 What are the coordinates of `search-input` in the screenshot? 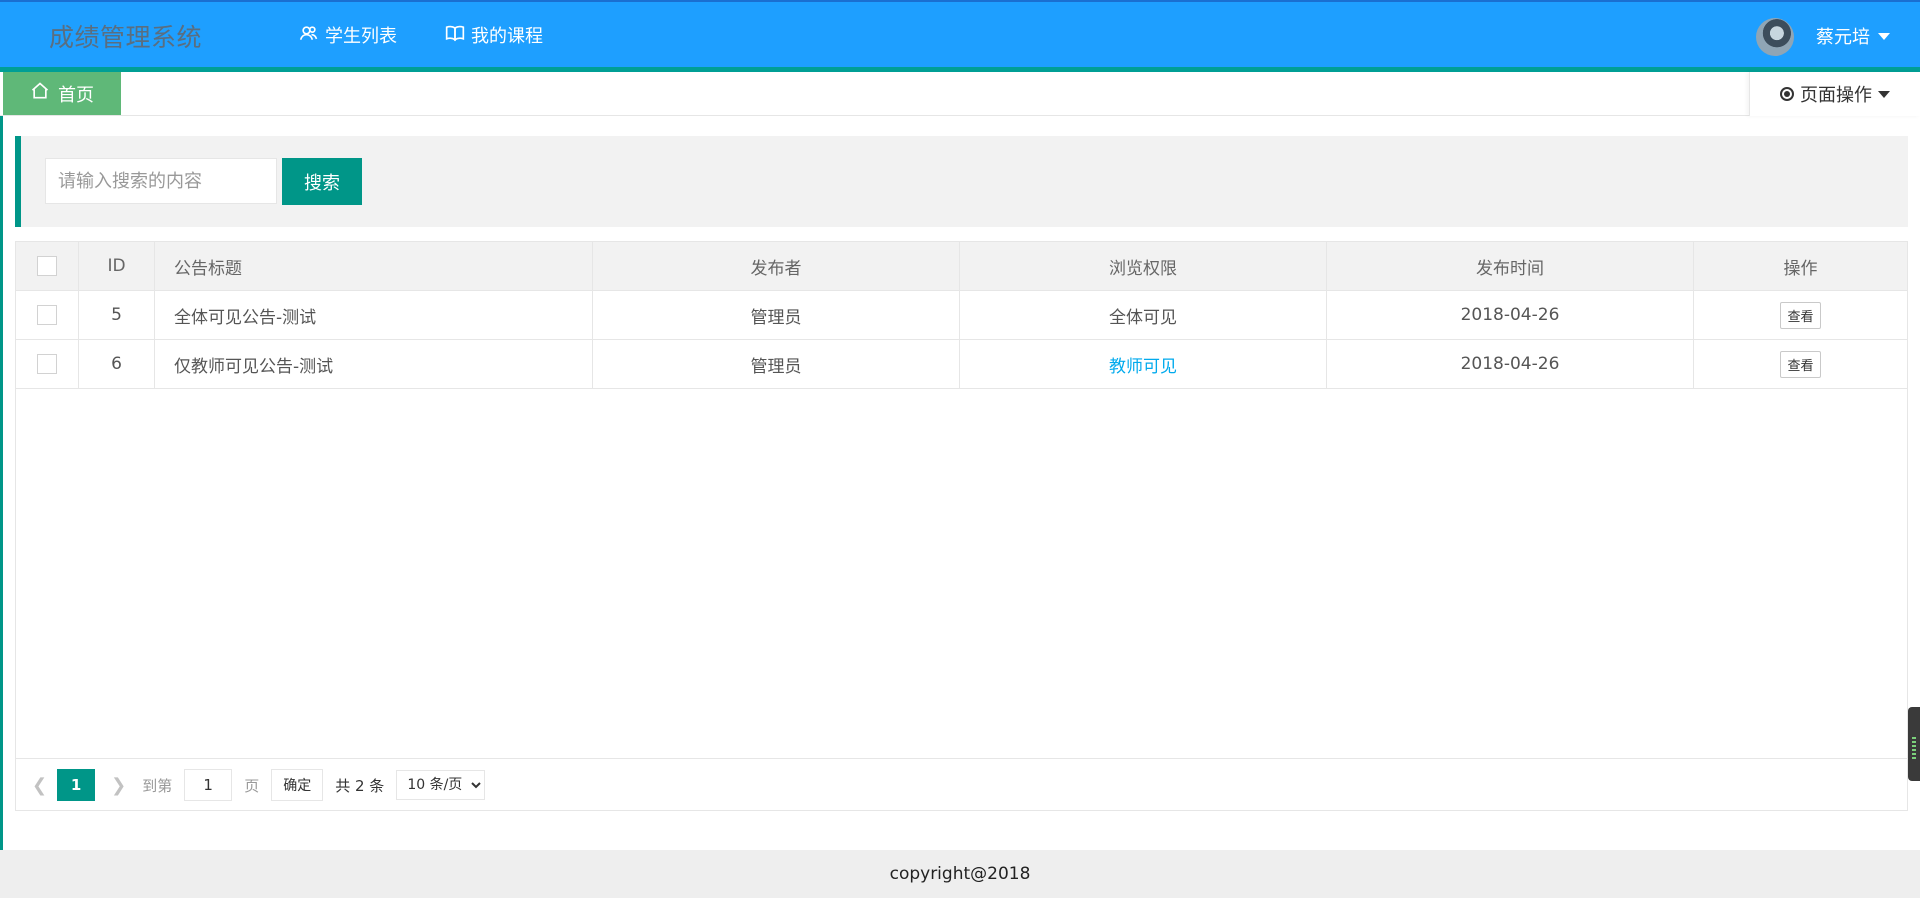 It's located at (161, 181).